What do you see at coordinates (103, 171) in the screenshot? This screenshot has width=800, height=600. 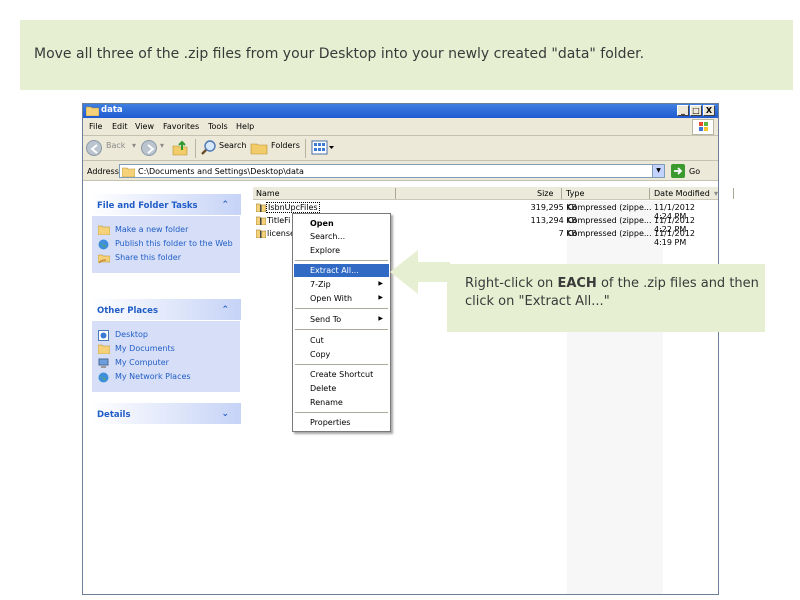 I see `address-label: Address` at bounding box center [103, 171].